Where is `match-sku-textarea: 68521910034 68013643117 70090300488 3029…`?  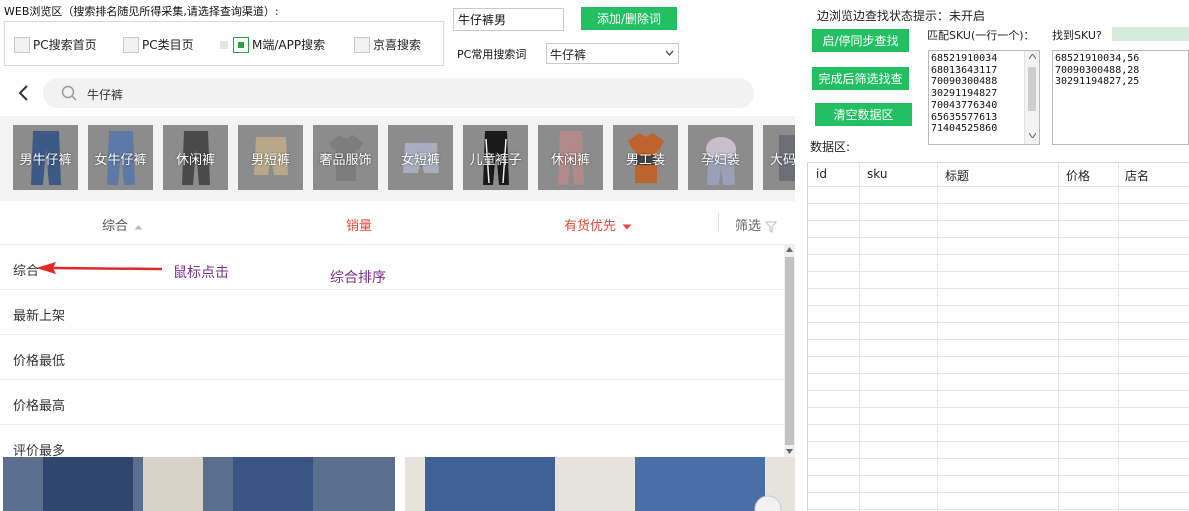
match-sku-textarea: 68521910034 68013643117 70090300488 3029… is located at coordinates (984, 97).